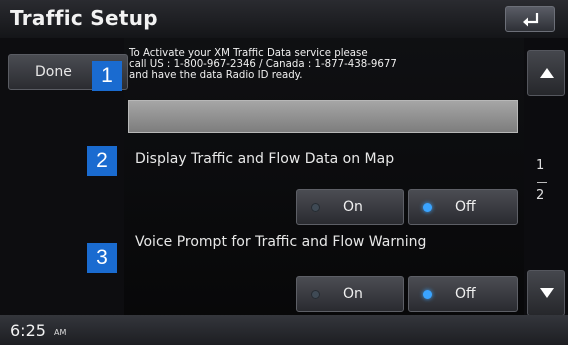 This screenshot has width=568, height=345. What do you see at coordinates (540, 165) in the screenshot?
I see `page-current: 1` at bounding box center [540, 165].